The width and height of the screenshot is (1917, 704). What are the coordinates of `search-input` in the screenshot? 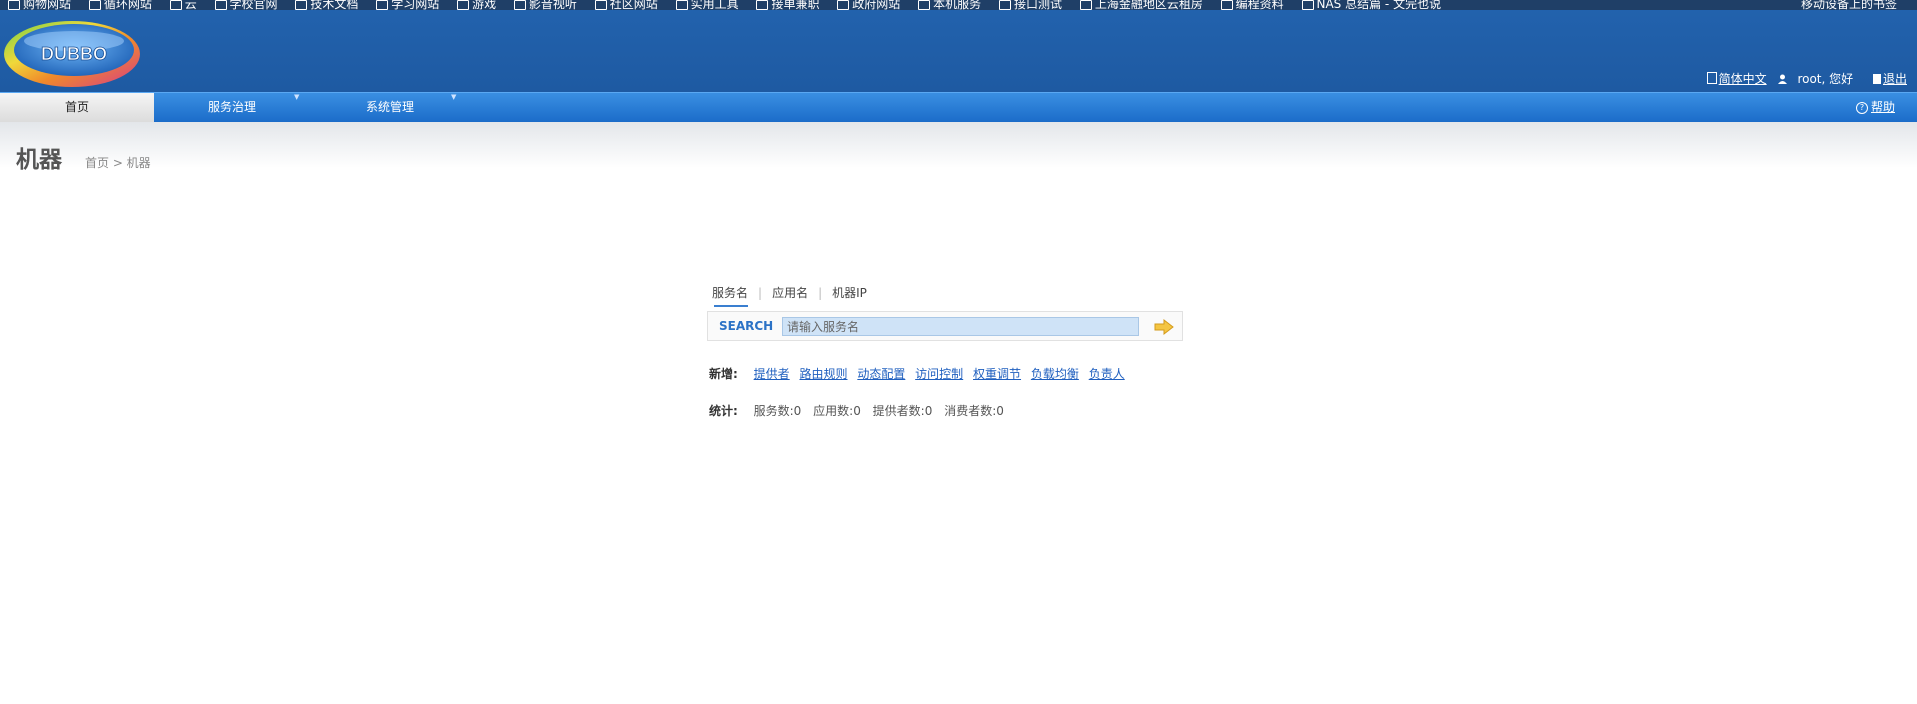 It's located at (960, 326).